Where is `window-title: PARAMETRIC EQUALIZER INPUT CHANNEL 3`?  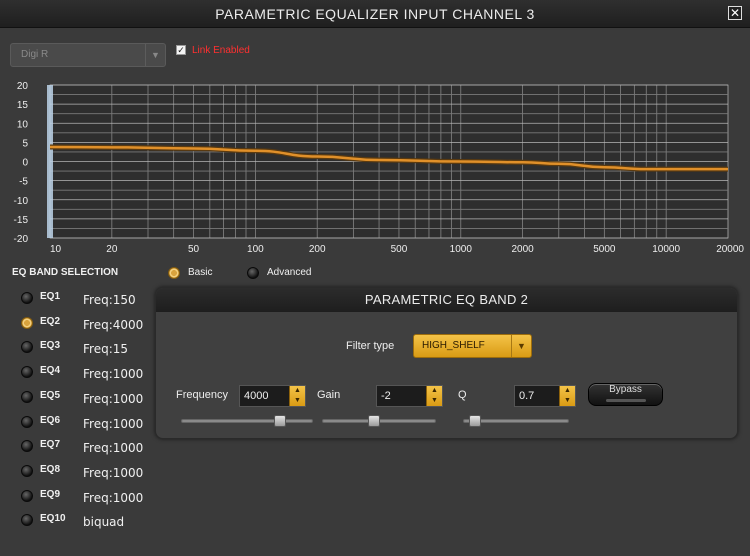
window-title: PARAMETRIC EQUALIZER INPUT CHANNEL 3 is located at coordinates (375, 14).